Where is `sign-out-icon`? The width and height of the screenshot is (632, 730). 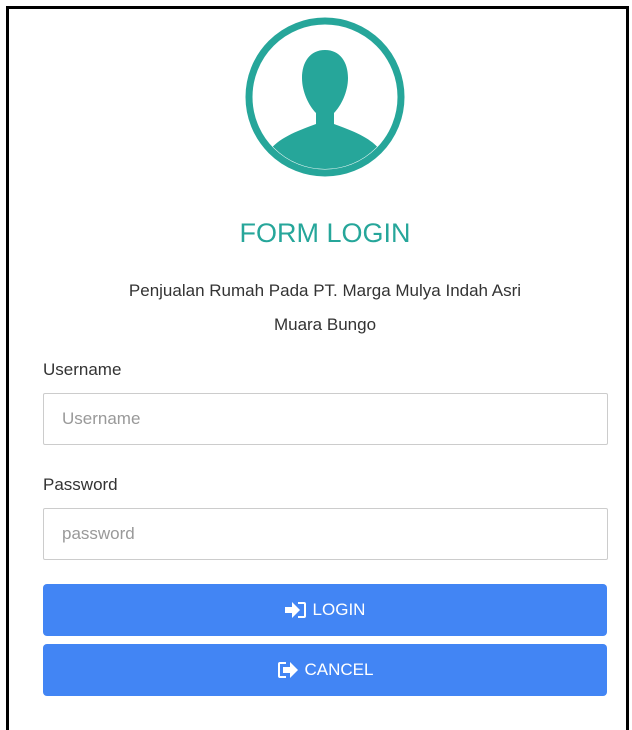
sign-out-icon is located at coordinates (287, 670).